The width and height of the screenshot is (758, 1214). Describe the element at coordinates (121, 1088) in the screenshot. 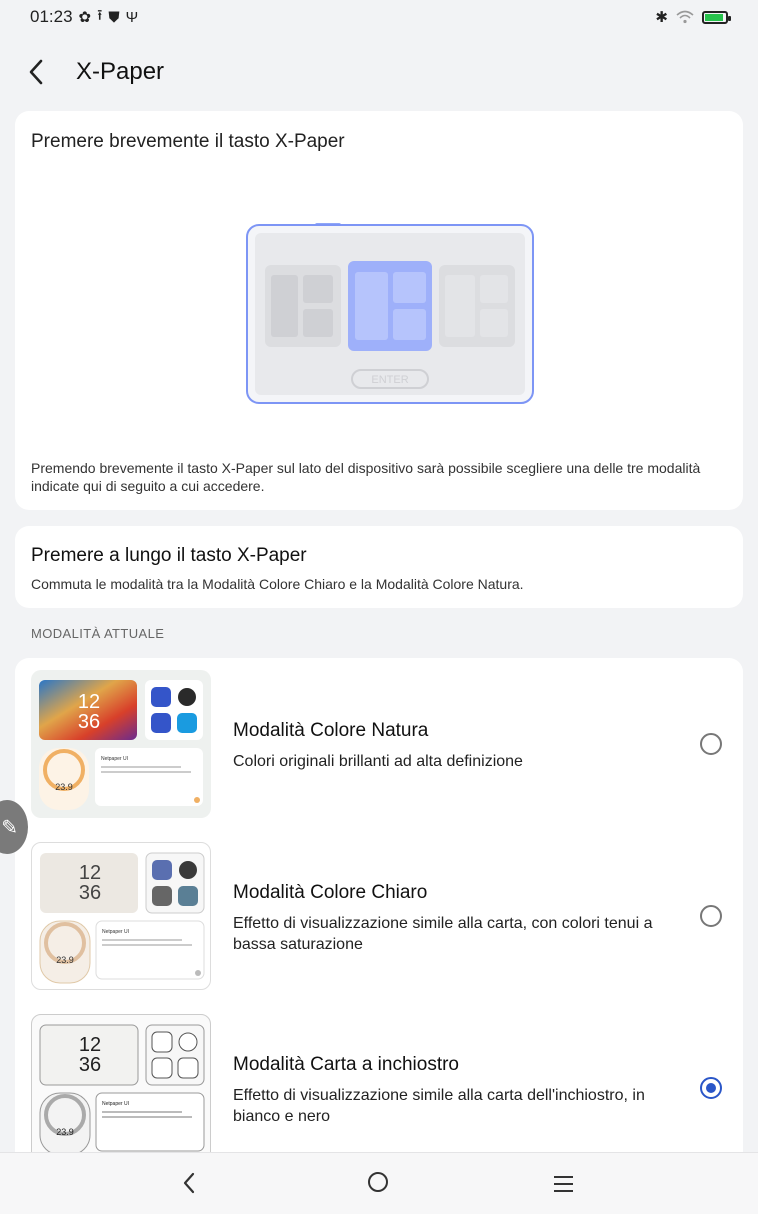

I see `mode-thumbnail-inchiostro: 12 36 23.9 Netpaper UI` at that location.